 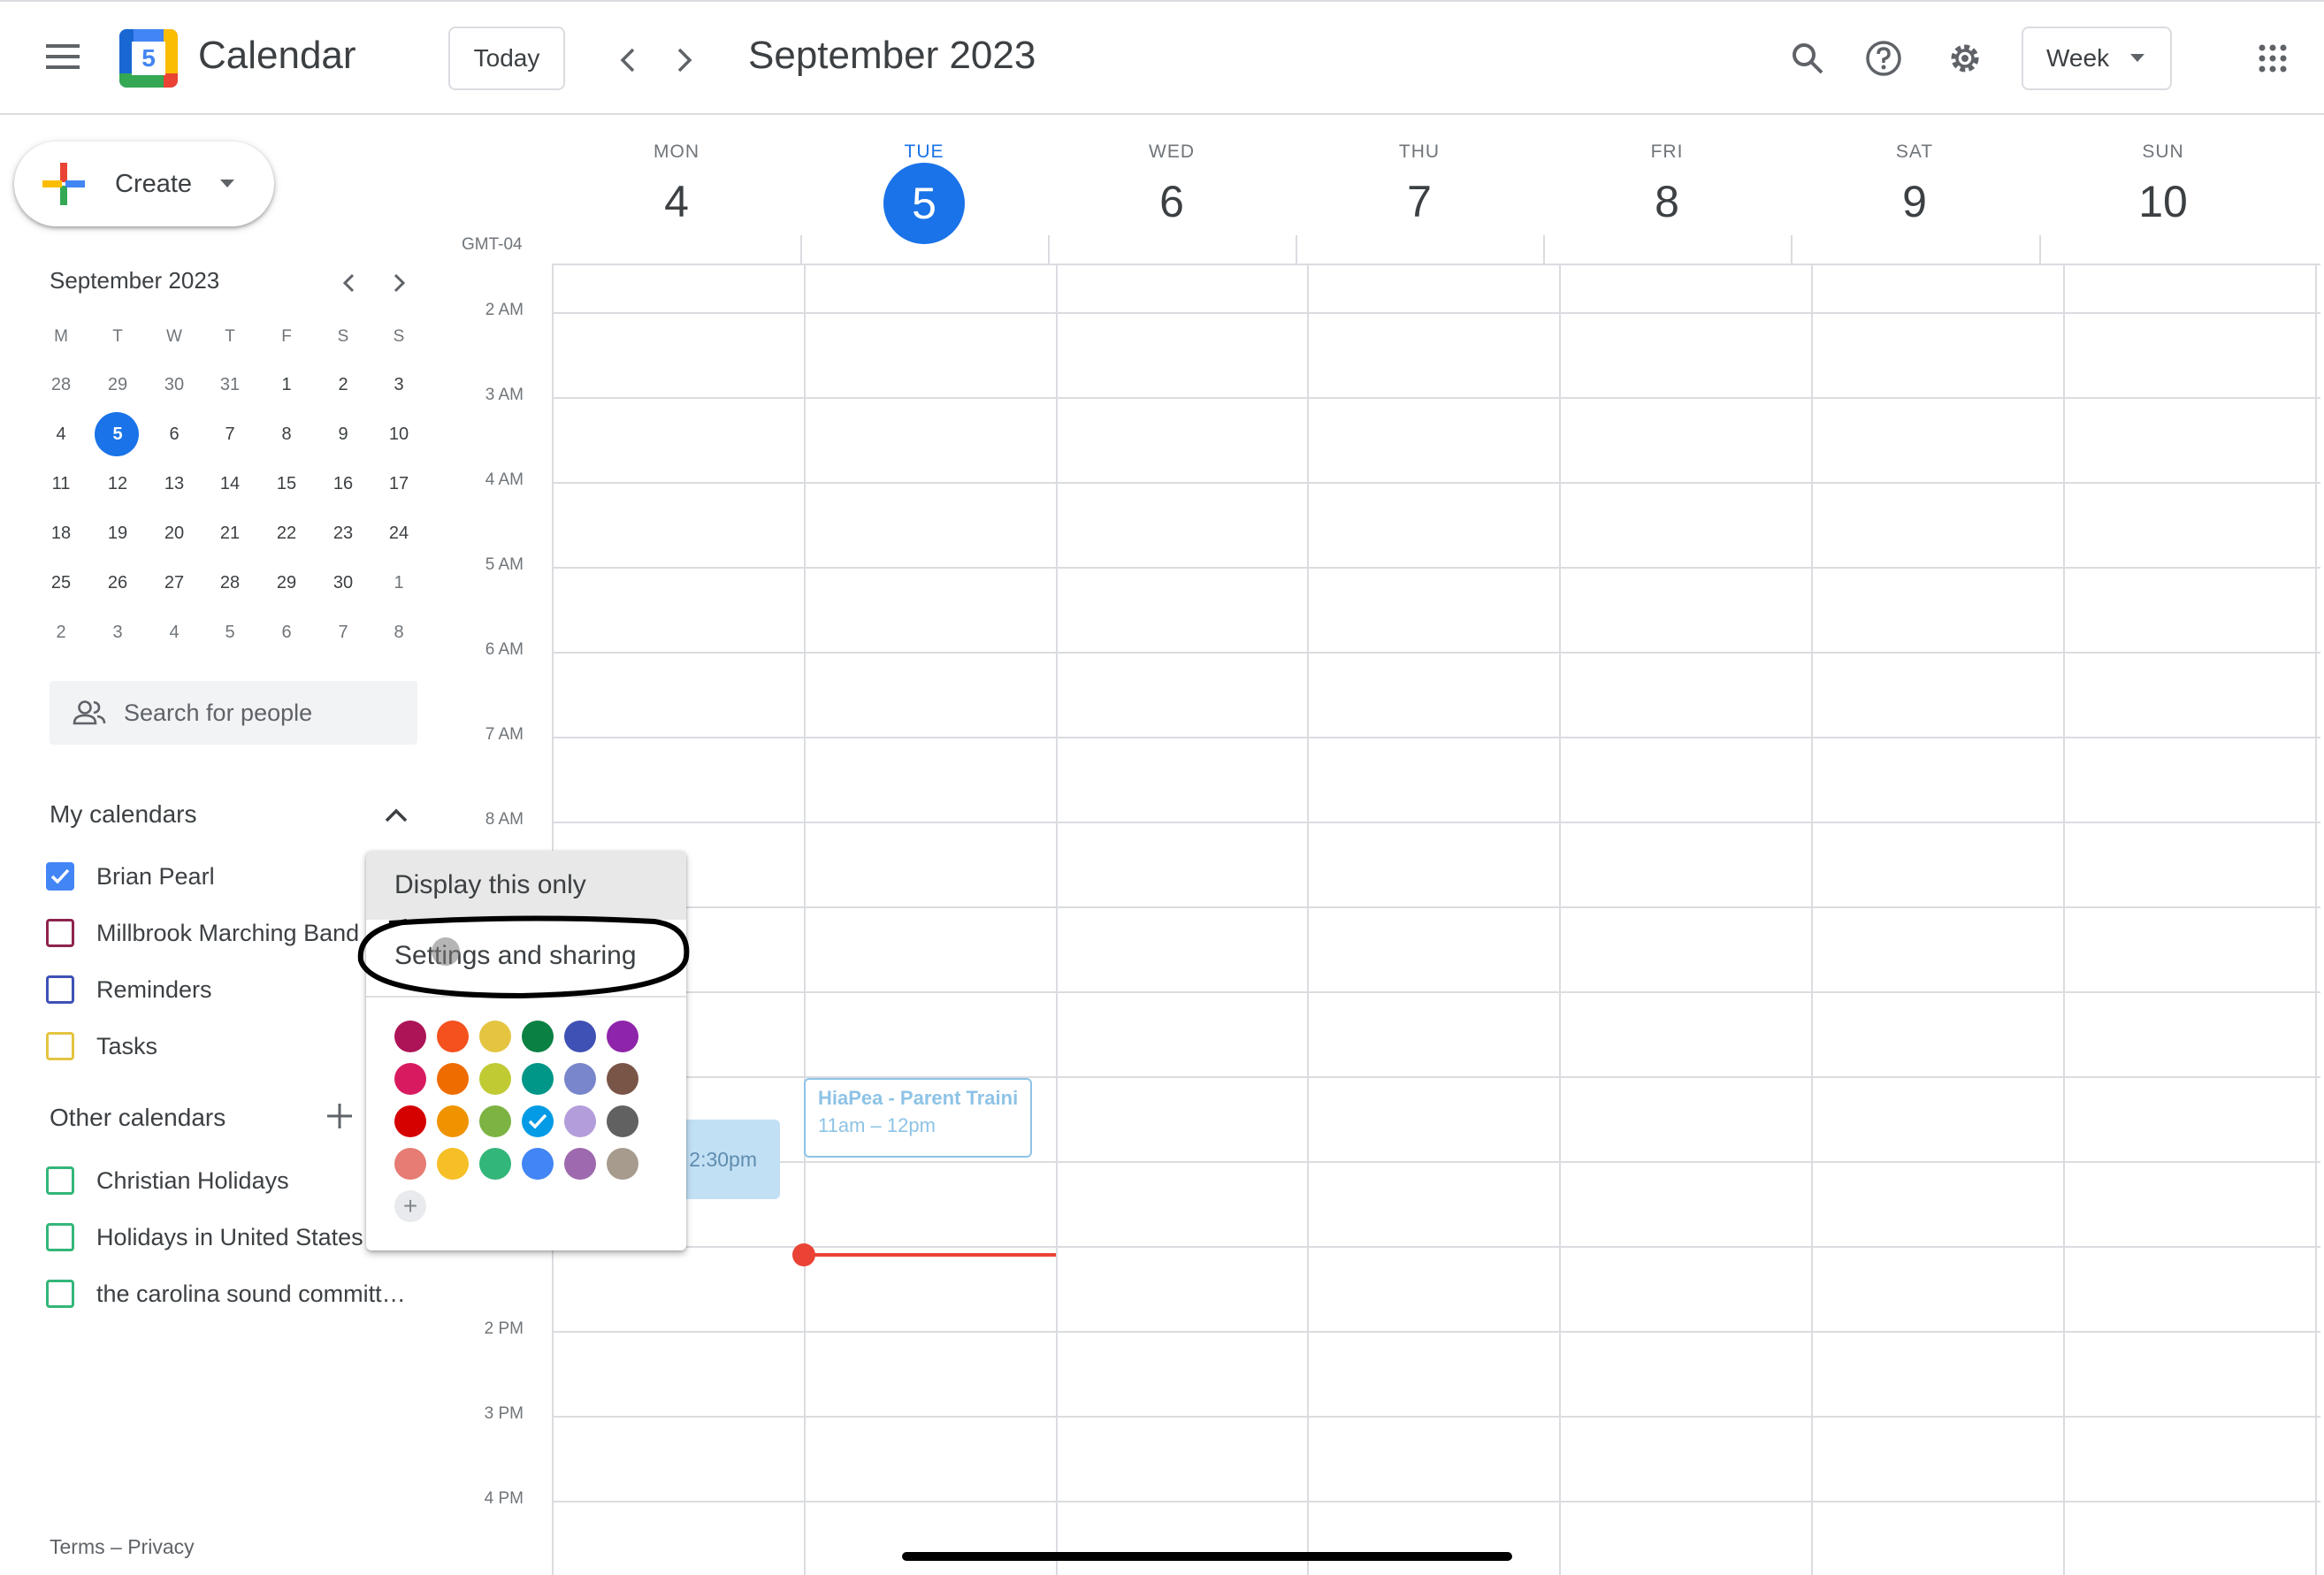 What do you see at coordinates (174, 583) in the screenshot?
I see `mini-calendar-day: 27` at bounding box center [174, 583].